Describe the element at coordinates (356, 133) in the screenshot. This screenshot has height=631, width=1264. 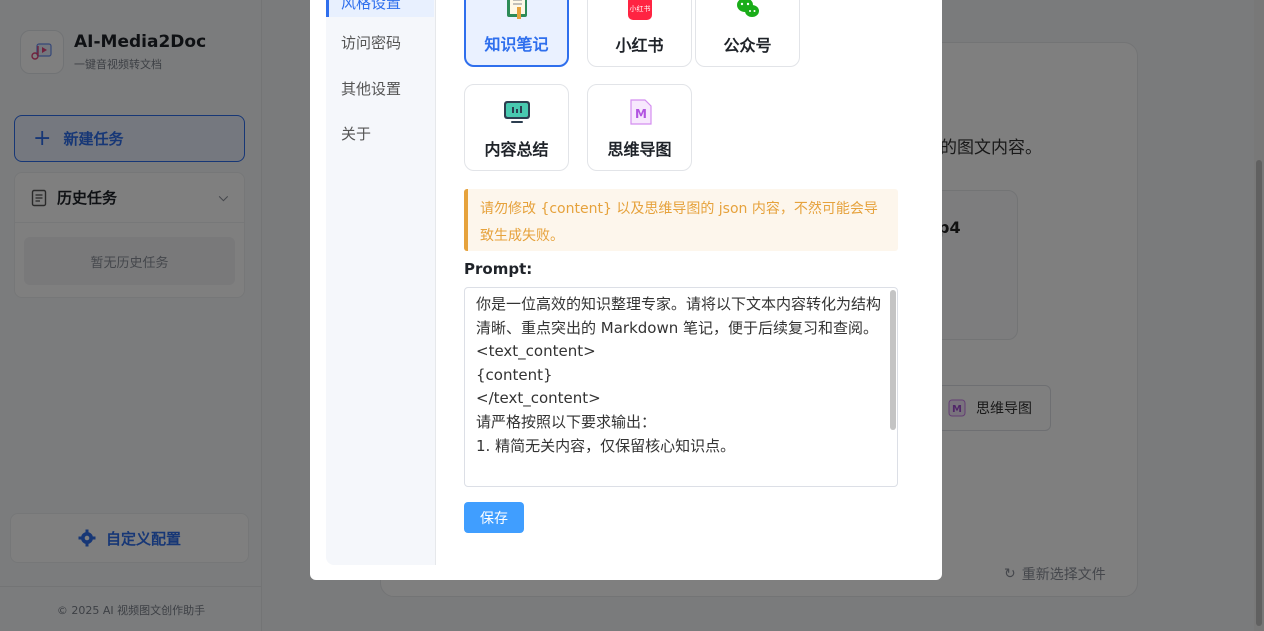
I see `nav-item-about: 关于` at that location.